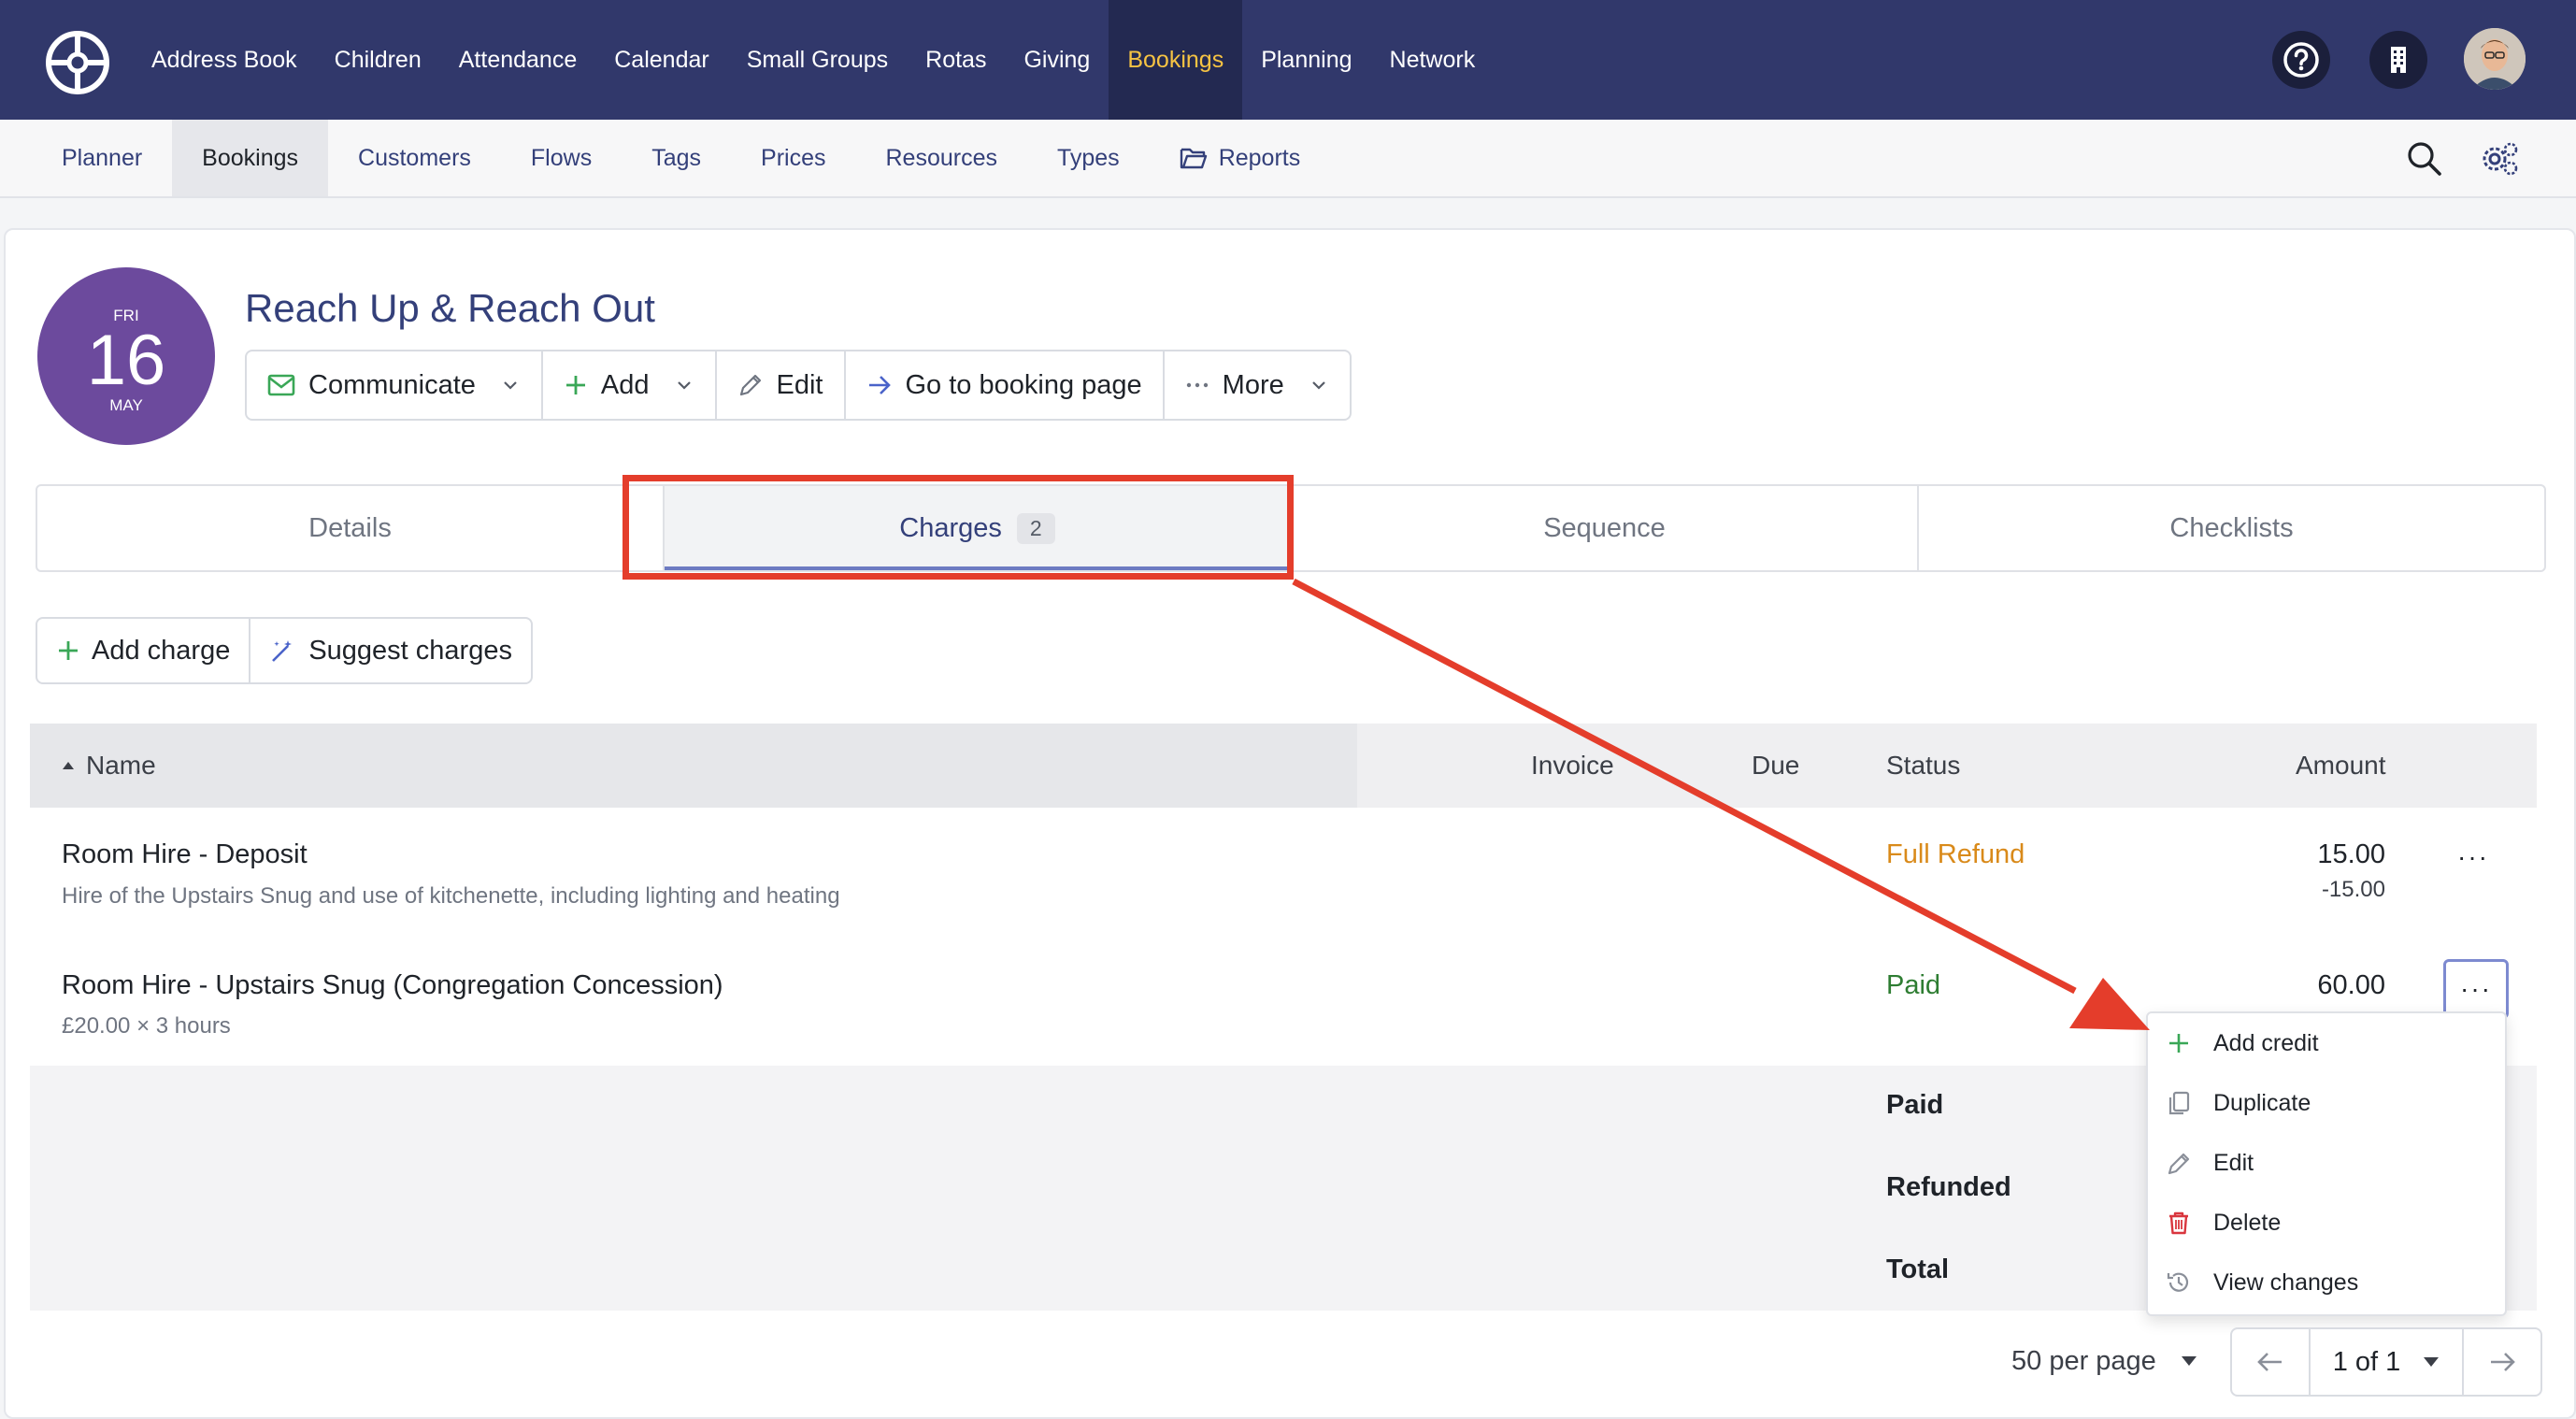 This screenshot has width=2576, height=1419. Describe the element at coordinates (2499, 158) in the screenshot. I see `settings-gear-icon` at that location.